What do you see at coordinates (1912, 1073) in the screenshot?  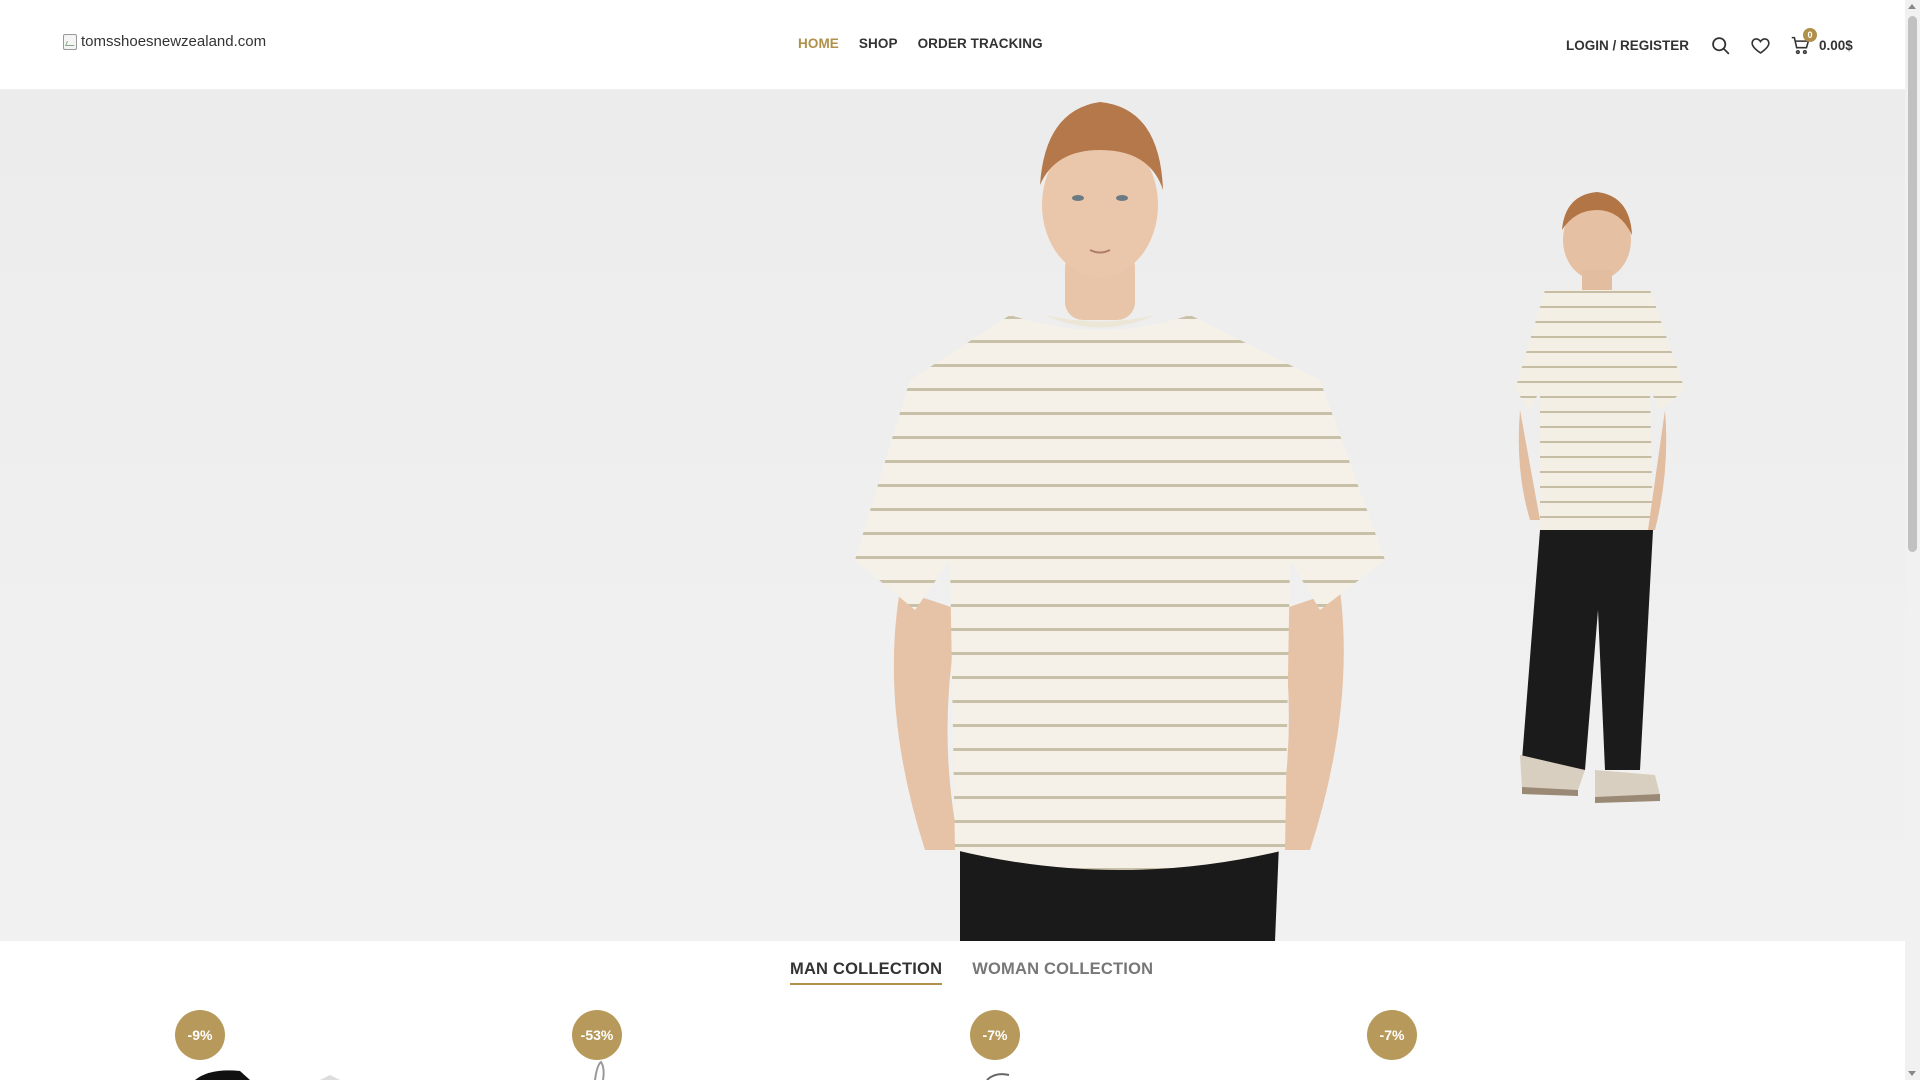 I see `scroll-down-icon` at bounding box center [1912, 1073].